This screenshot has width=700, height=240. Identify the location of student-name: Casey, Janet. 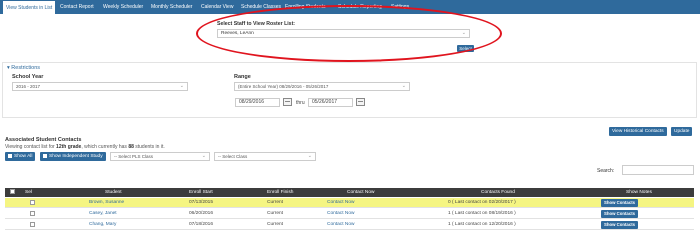
(103, 214).